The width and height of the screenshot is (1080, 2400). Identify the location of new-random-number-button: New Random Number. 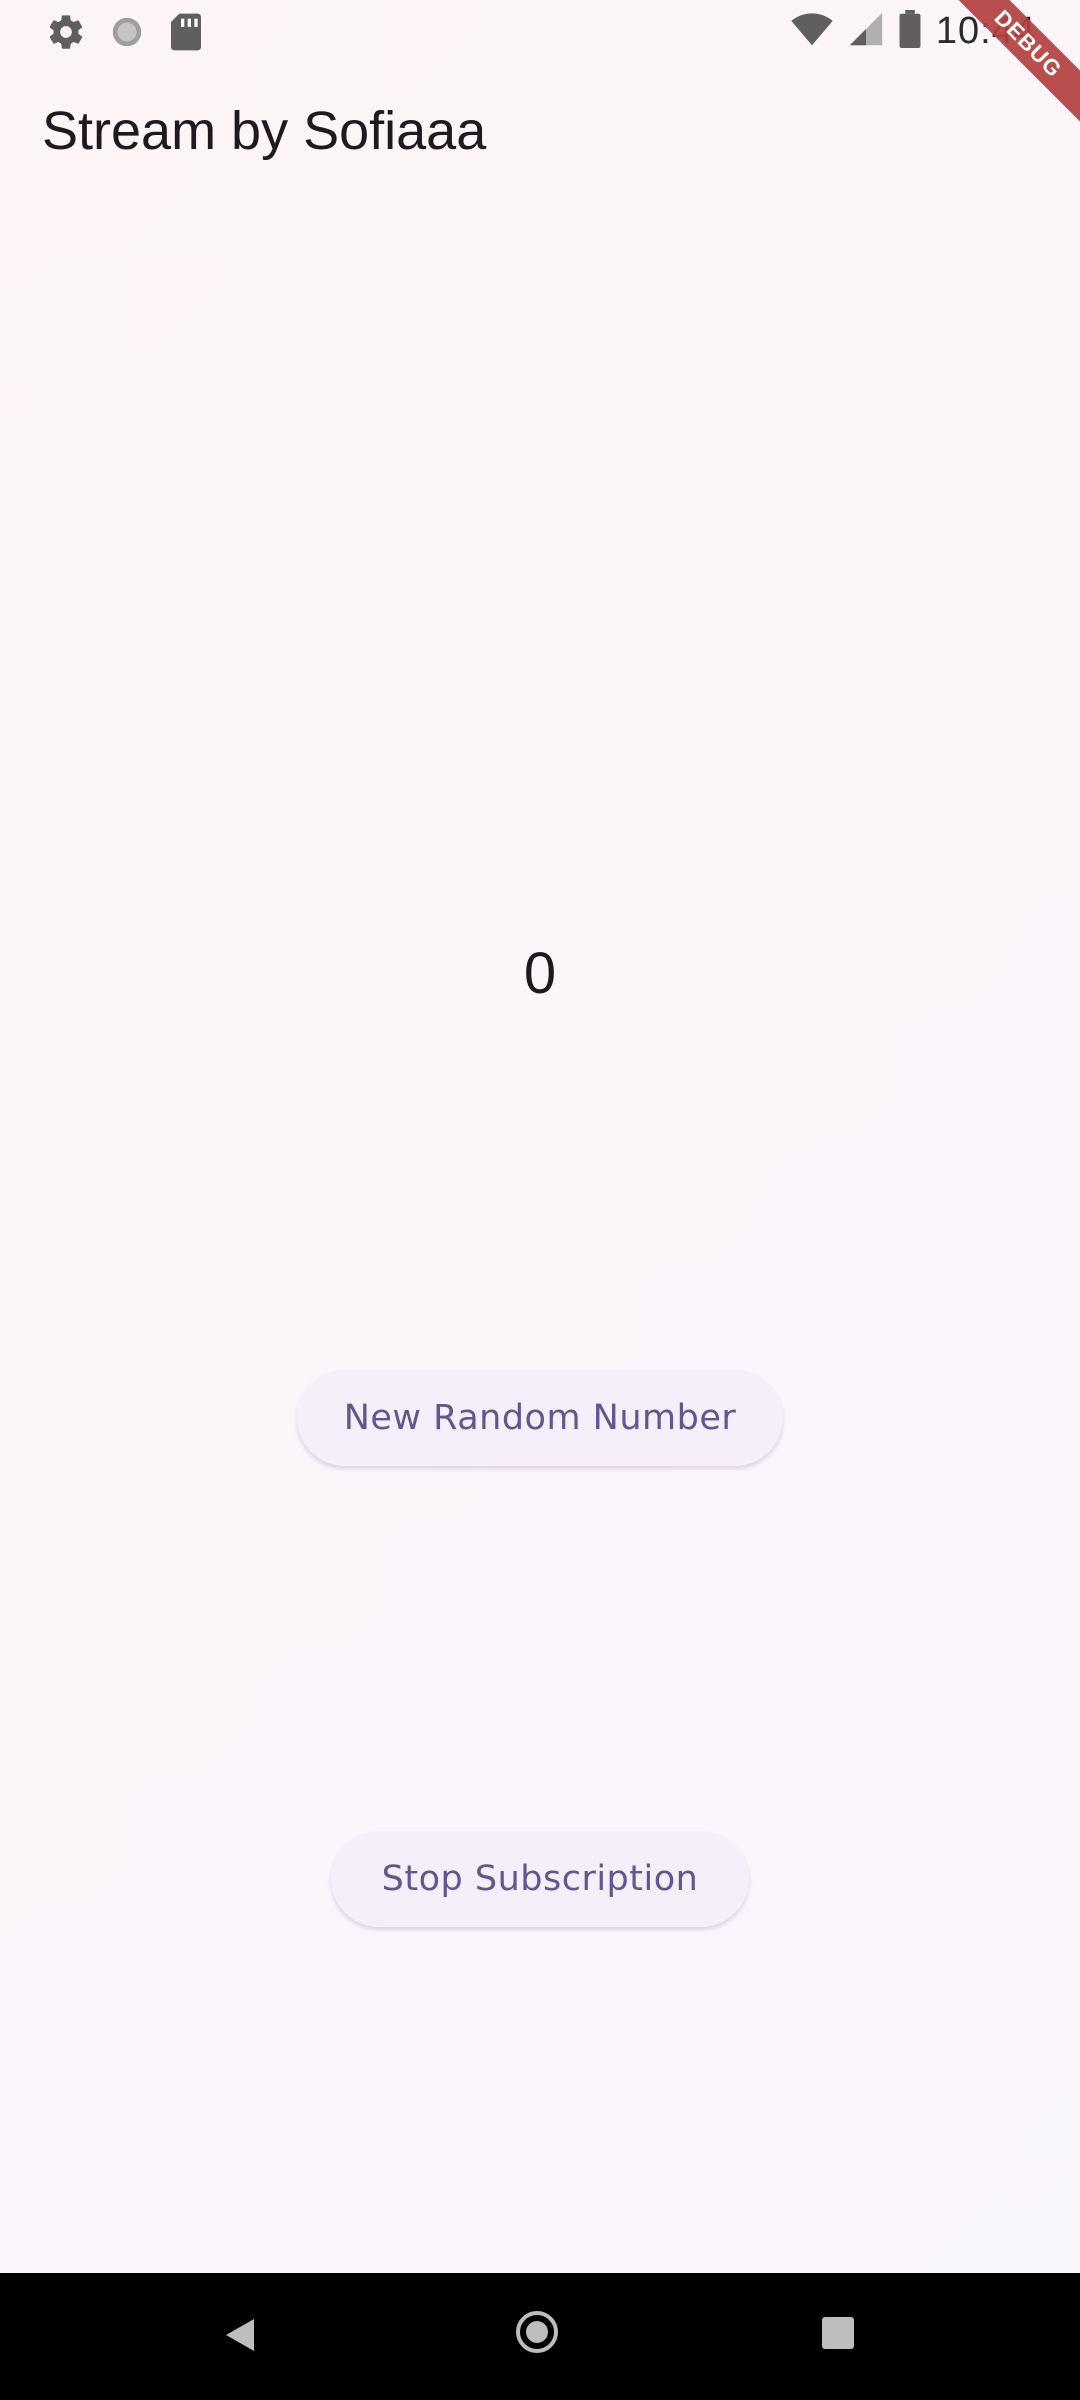
(540, 1418).